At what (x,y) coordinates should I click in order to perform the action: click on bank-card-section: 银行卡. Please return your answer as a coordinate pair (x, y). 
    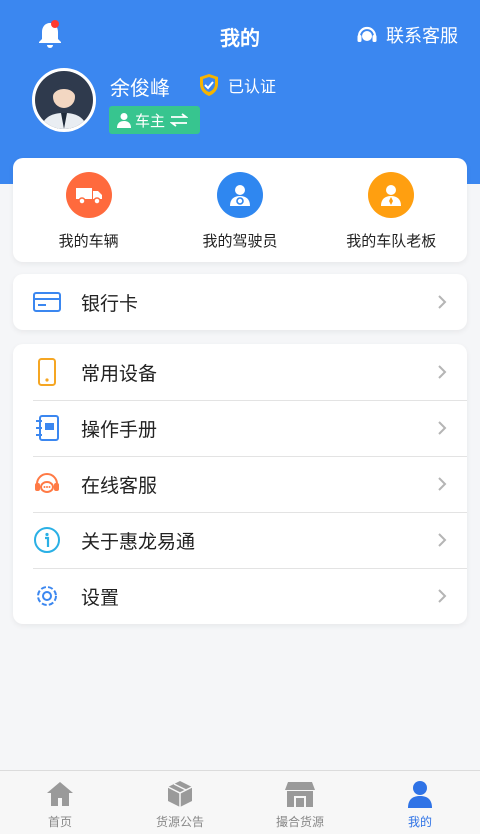
    Looking at the image, I should click on (240, 302).